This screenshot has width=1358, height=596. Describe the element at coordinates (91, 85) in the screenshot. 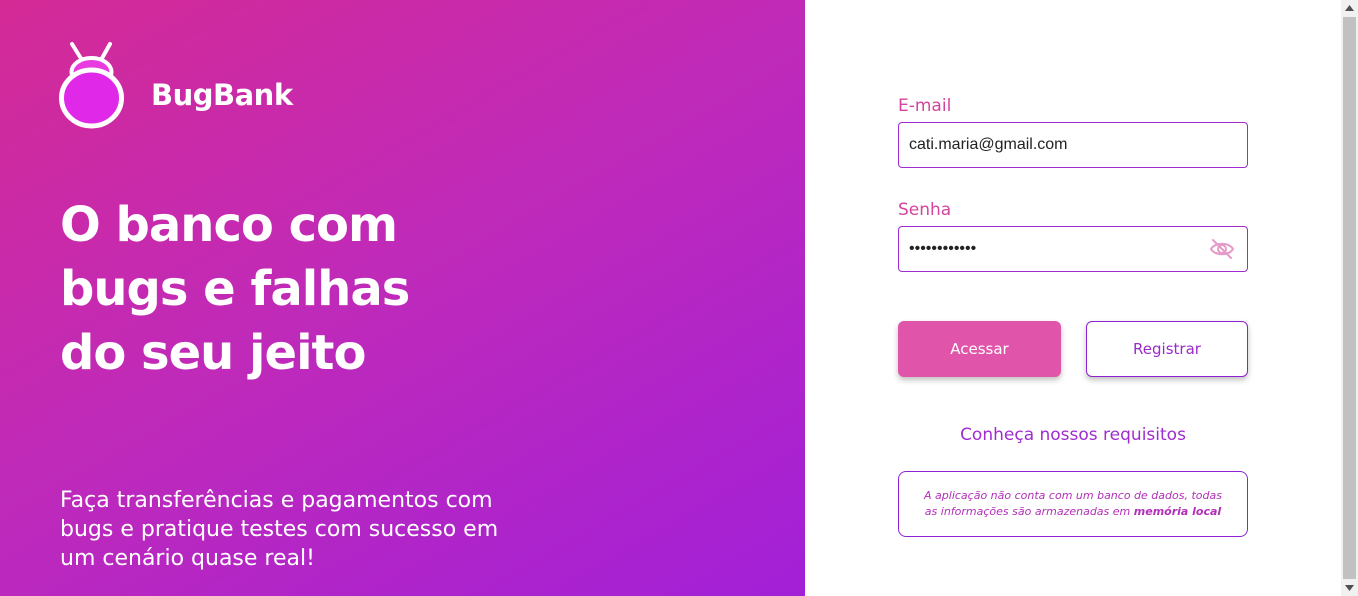

I see `bug-logo-icon` at that location.